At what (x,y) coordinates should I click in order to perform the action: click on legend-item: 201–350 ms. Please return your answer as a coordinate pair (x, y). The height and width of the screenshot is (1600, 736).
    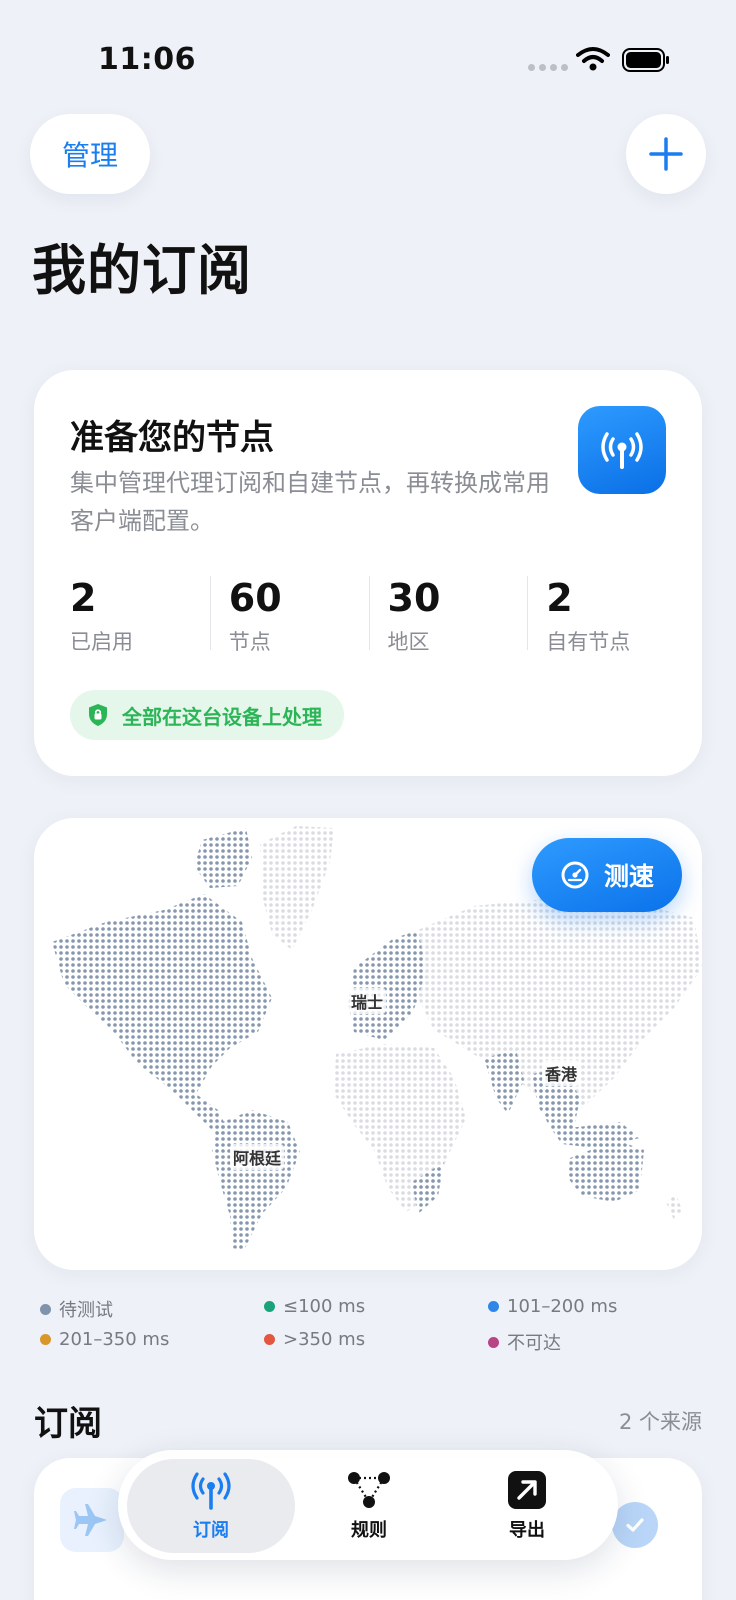
    Looking at the image, I should click on (104, 1339).